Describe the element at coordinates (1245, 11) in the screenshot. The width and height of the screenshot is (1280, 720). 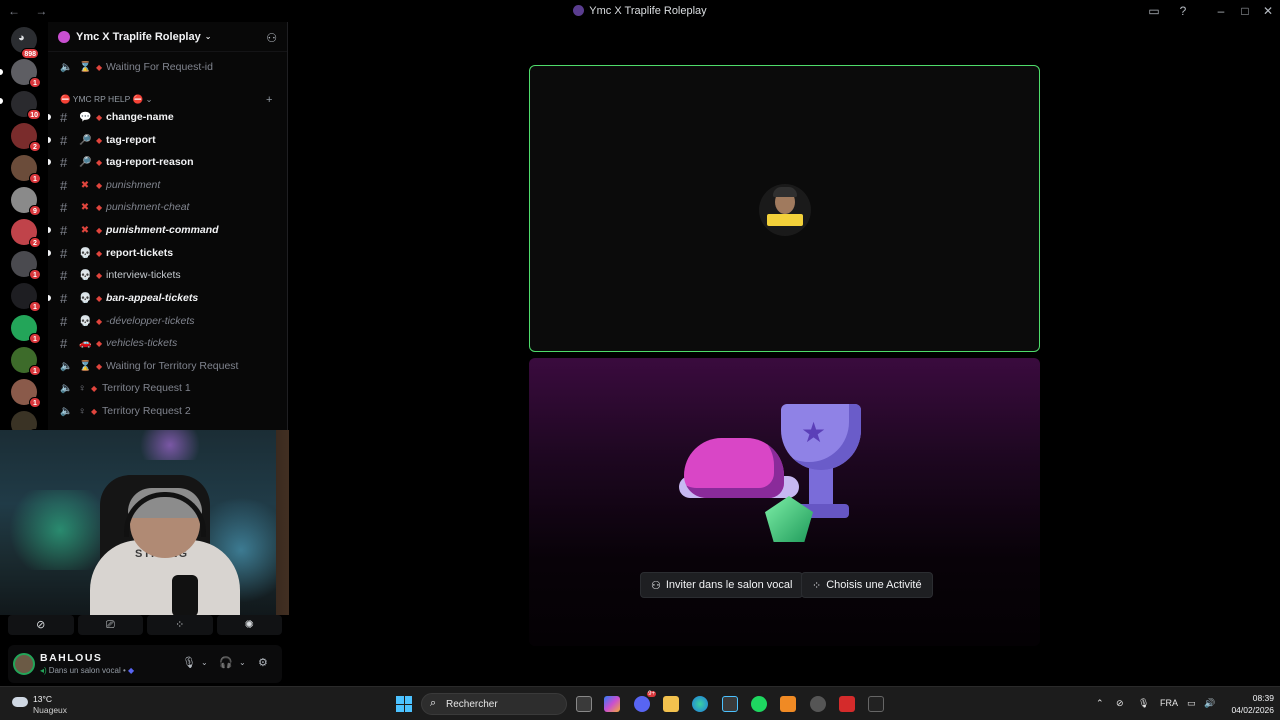
I see `maximize-button: □` at that location.